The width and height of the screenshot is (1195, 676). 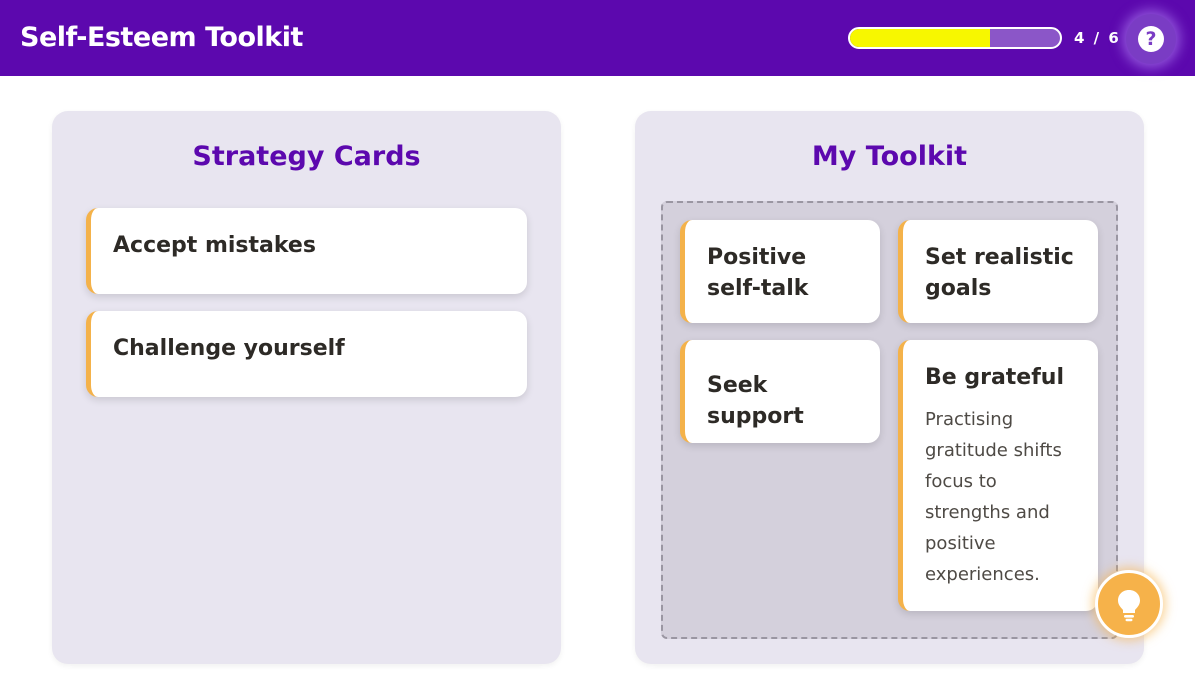 I want to click on strategy-cards-title: Strategy Cards, so click(x=306, y=156).